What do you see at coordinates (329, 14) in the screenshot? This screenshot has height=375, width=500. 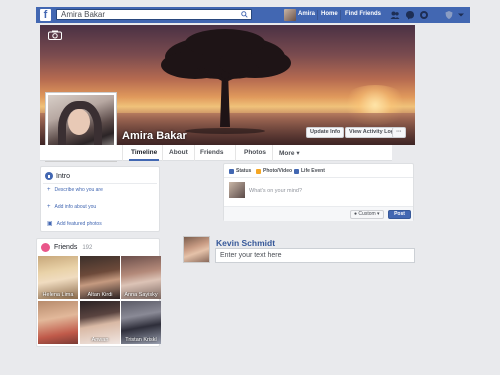 I see `home-link: Home` at bounding box center [329, 14].